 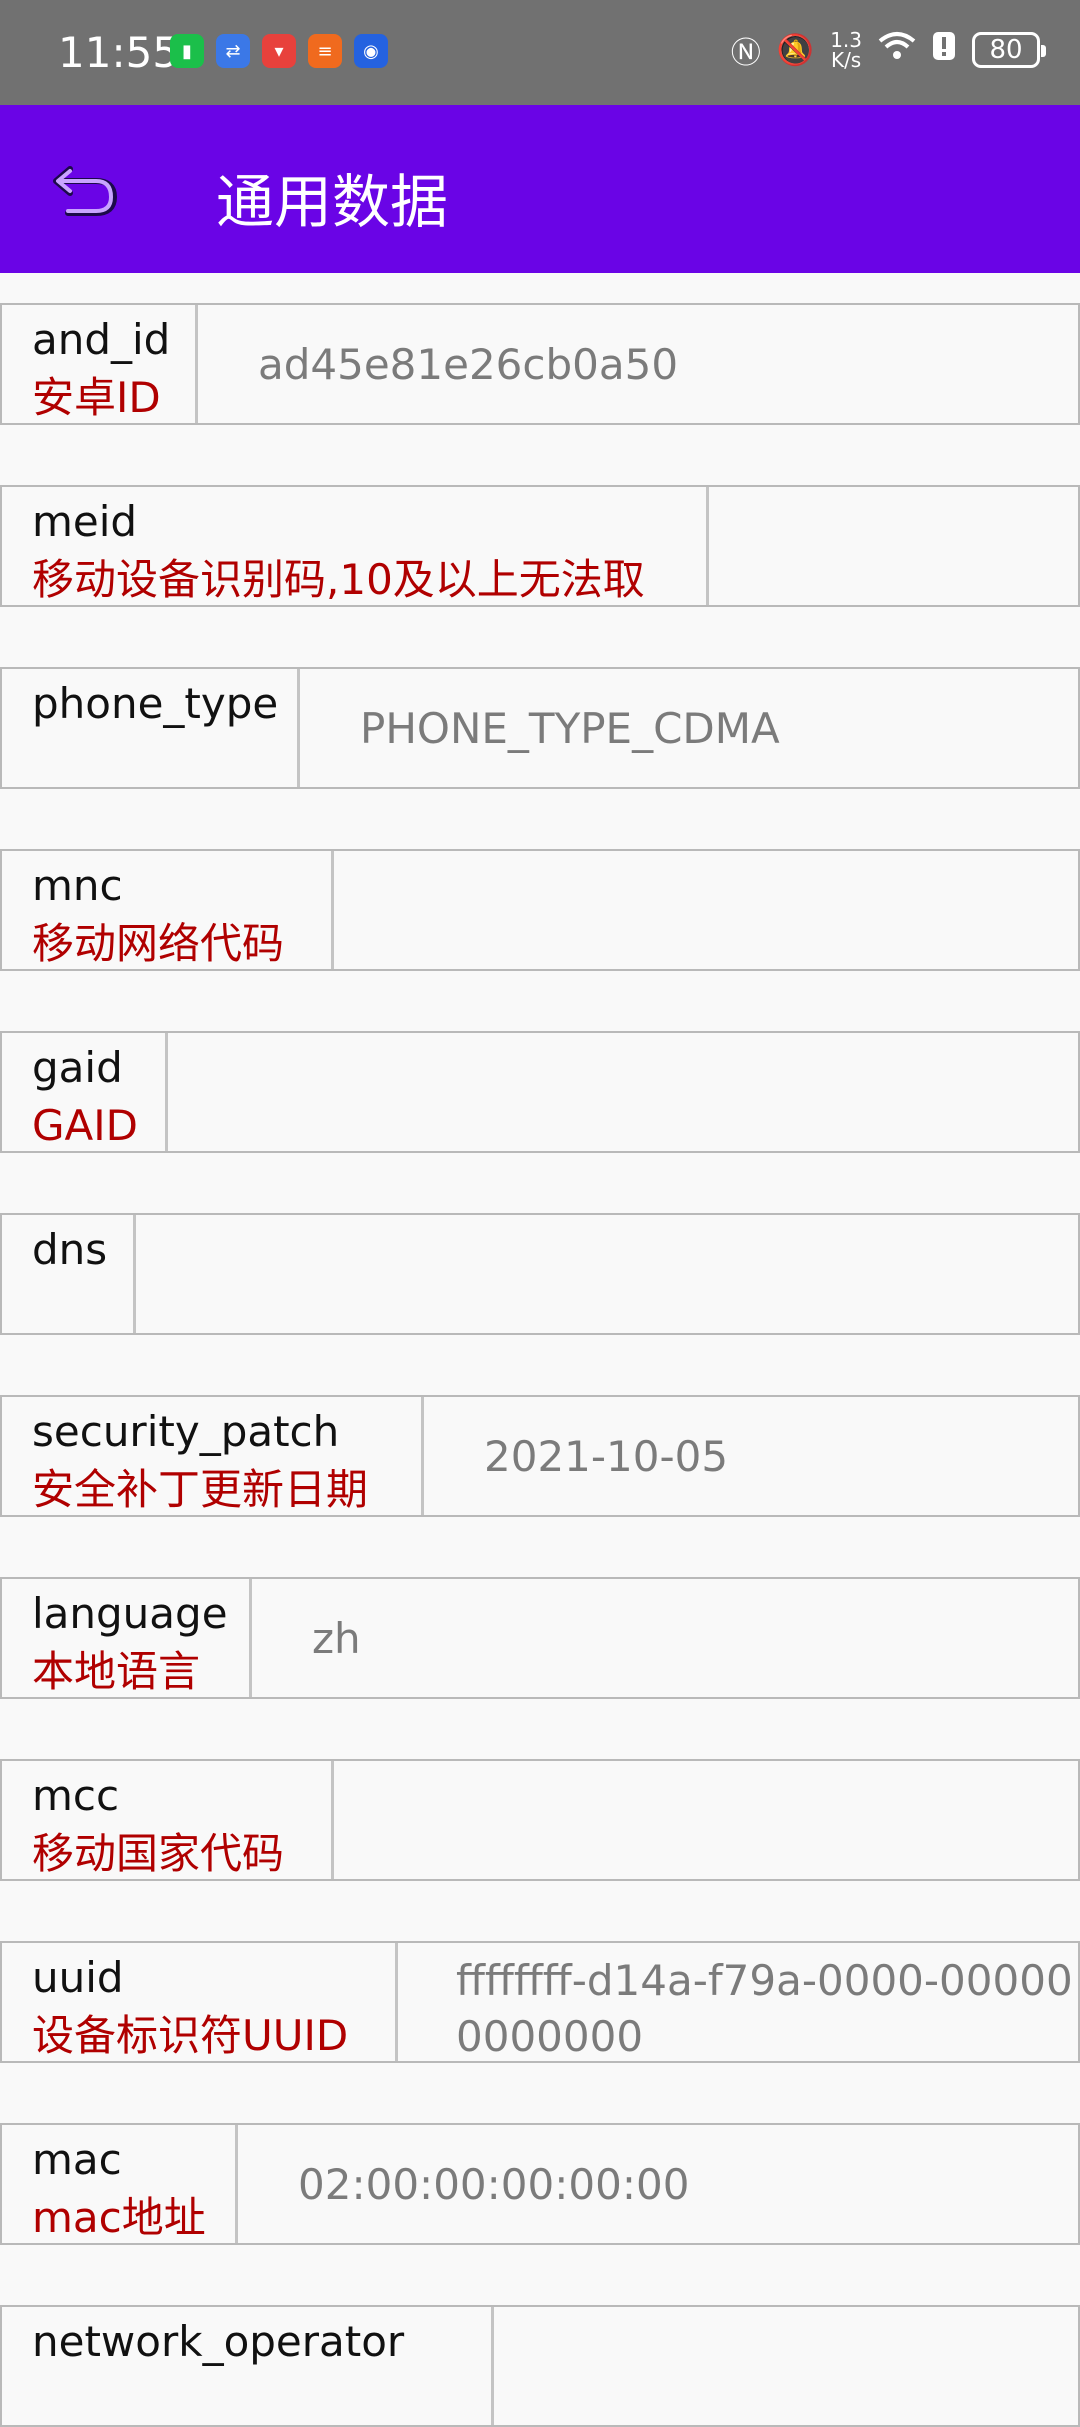 I want to click on notification-icons: ▮ ⇄ ▾ ≡ ◉, so click(x=279, y=51).